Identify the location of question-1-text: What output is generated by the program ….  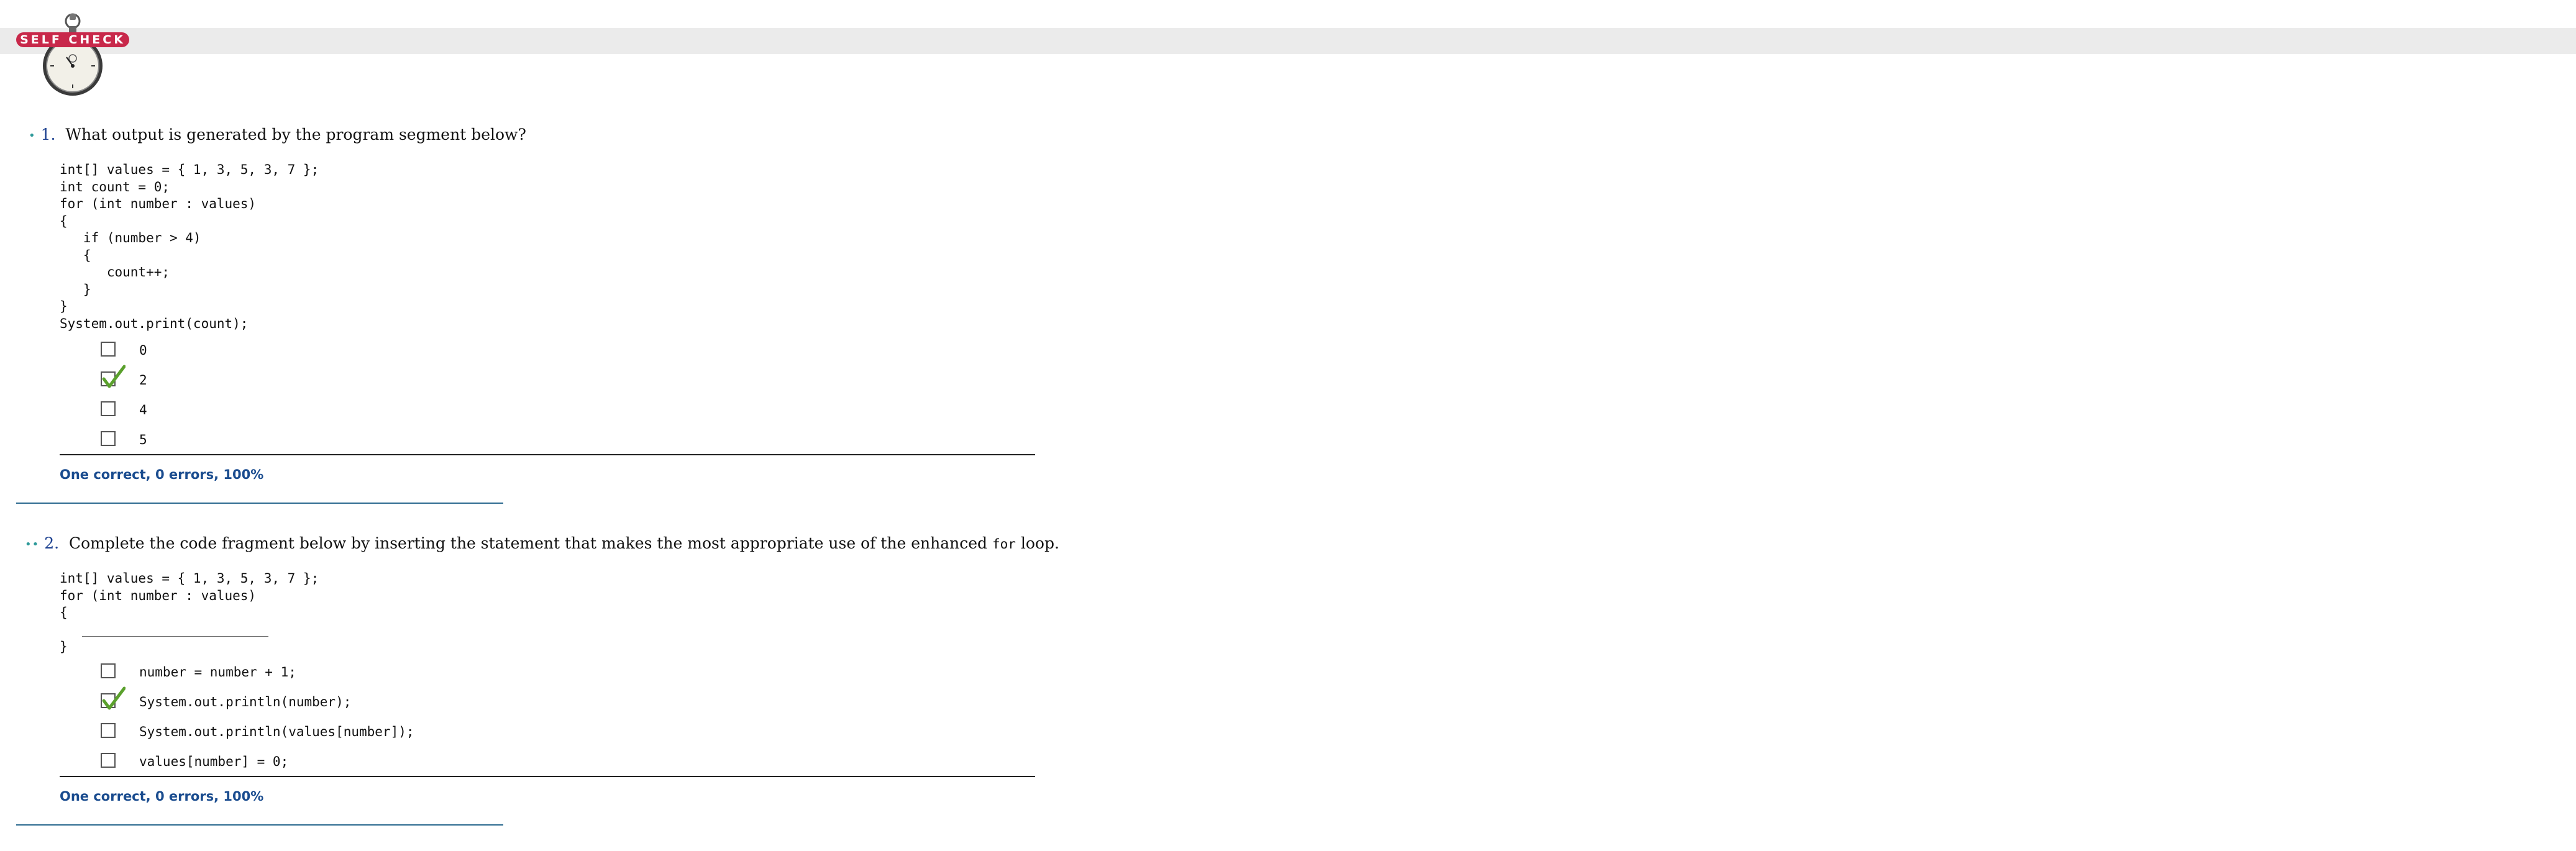
(295, 134).